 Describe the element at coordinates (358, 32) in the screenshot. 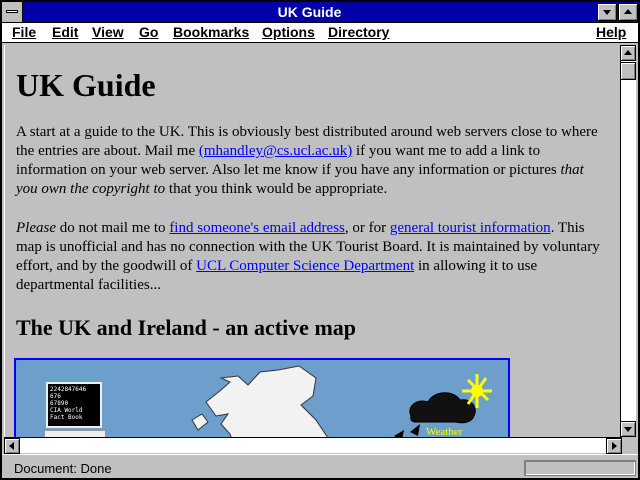

I see `menu-directory: Directory` at that location.